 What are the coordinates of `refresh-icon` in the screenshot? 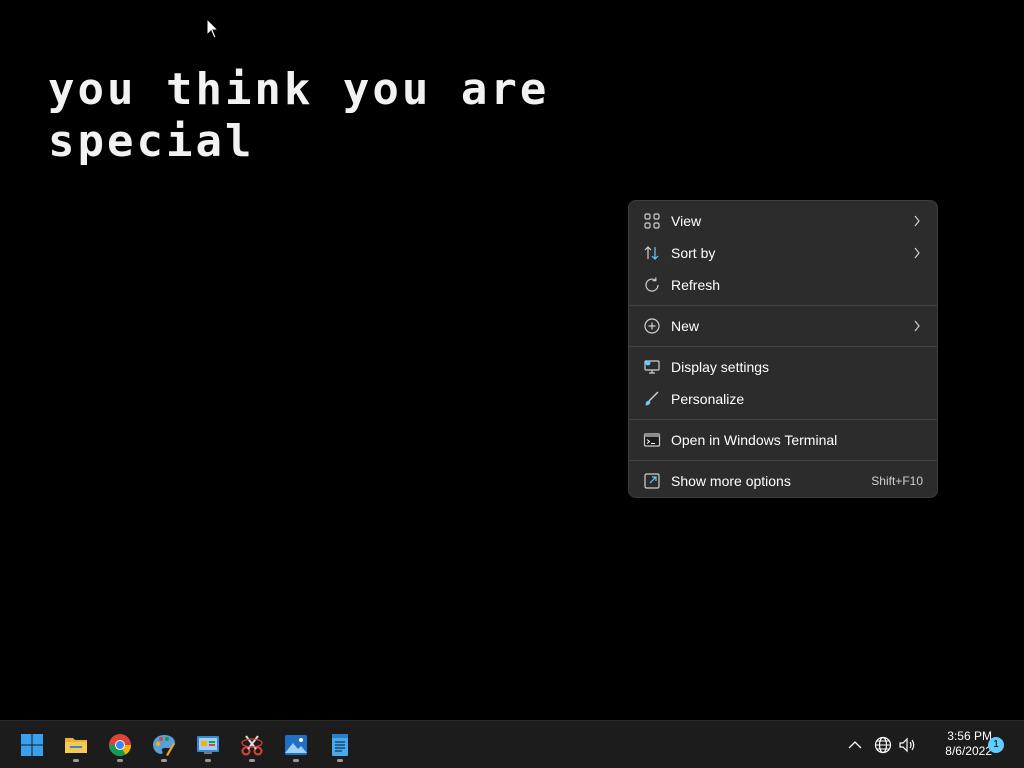 It's located at (652, 284).